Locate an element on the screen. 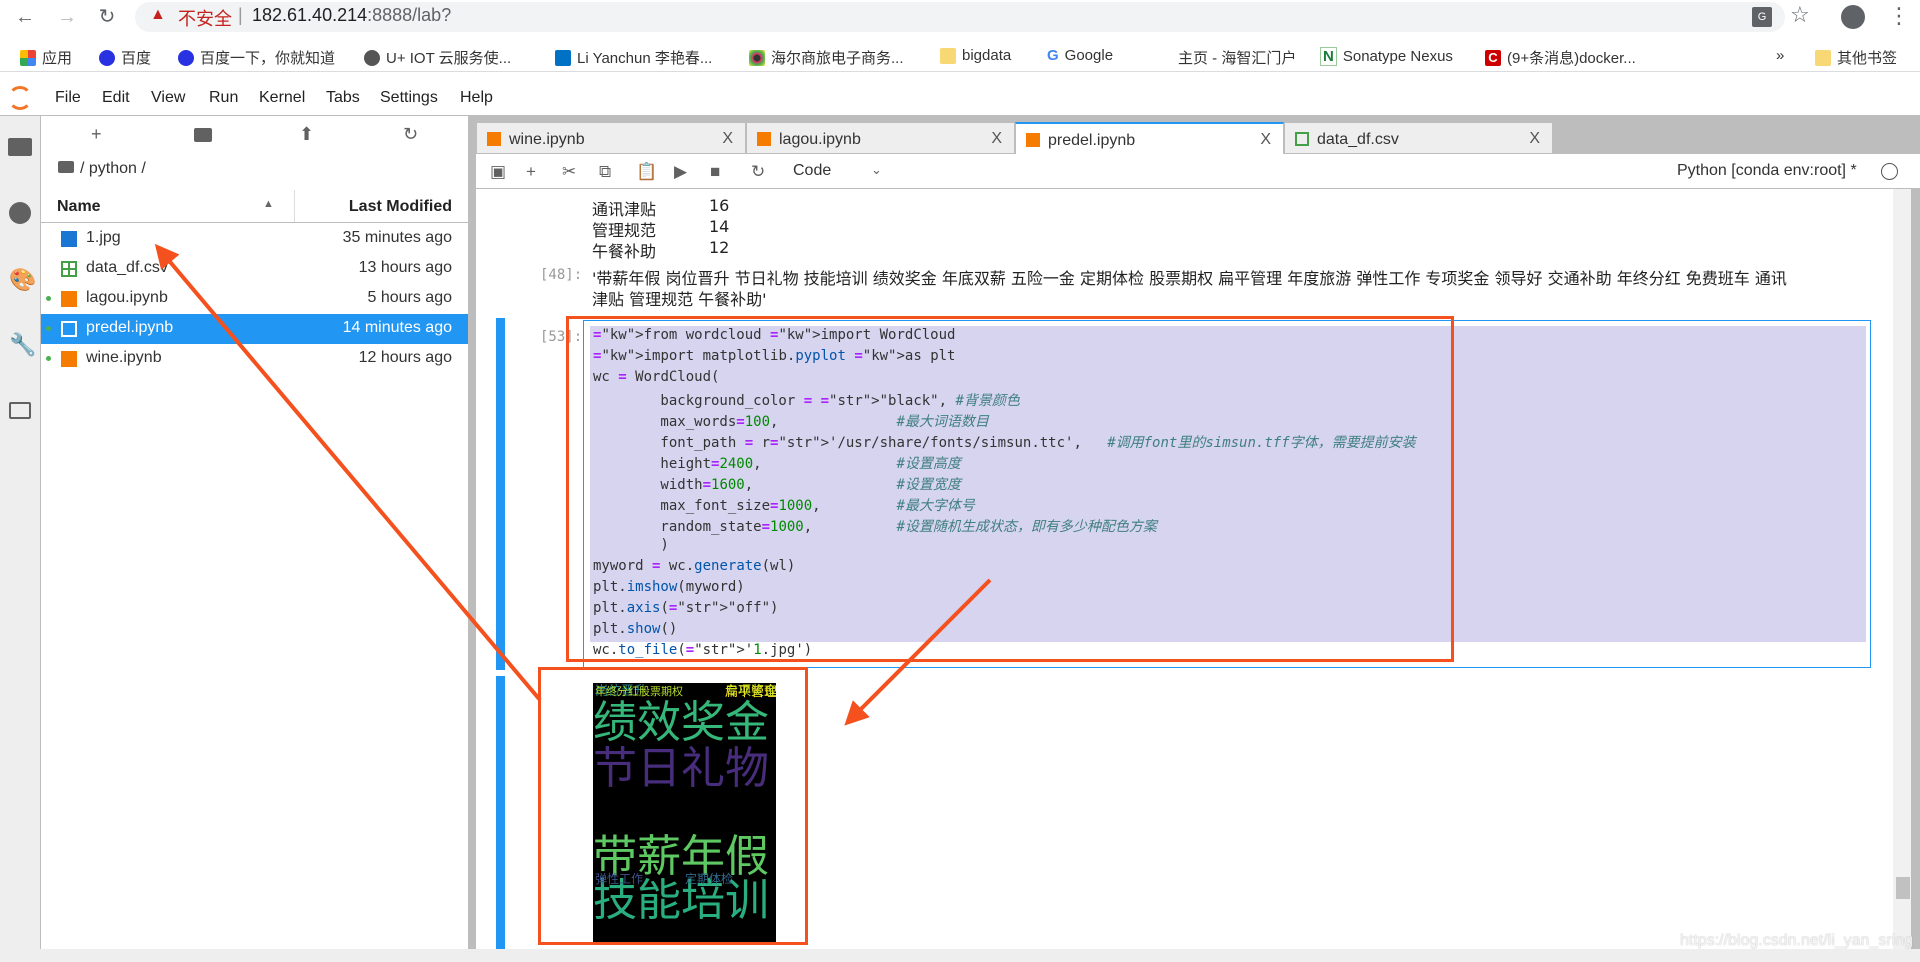  bookmark-nexus: N Sonatype Nexus is located at coordinates (1386, 56).